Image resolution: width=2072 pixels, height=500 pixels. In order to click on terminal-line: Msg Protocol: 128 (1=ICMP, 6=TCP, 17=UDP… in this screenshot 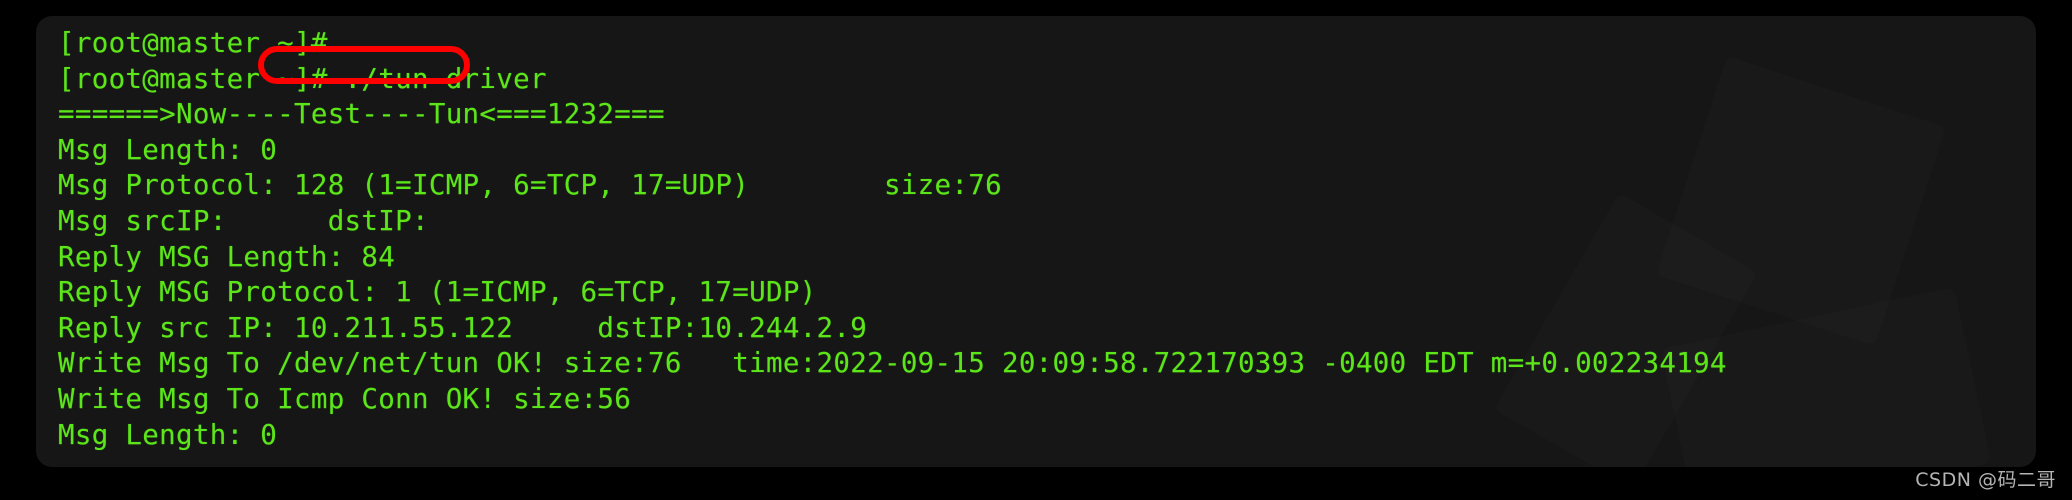, I will do `click(530, 185)`.